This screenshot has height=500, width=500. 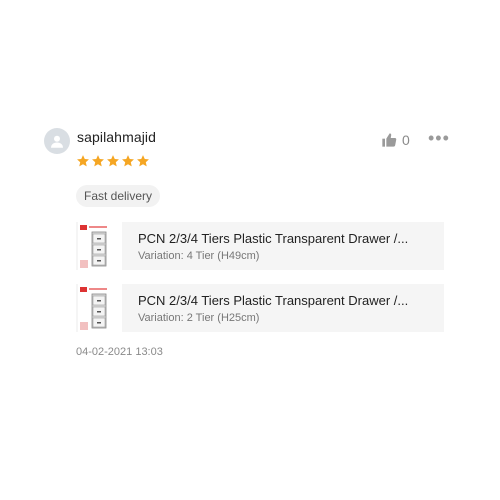 What do you see at coordinates (199, 318) in the screenshot?
I see `product-variation: Variation: 2 Tier (H25cm)` at bounding box center [199, 318].